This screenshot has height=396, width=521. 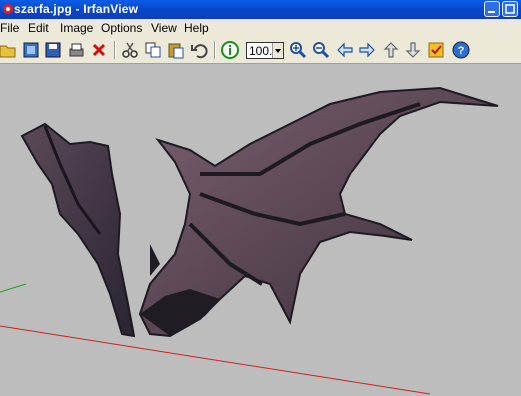 What do you see at coordinates (391, 50) in the screenshot?
I see `arrow-up-icon` at bounding box center [391, 50].